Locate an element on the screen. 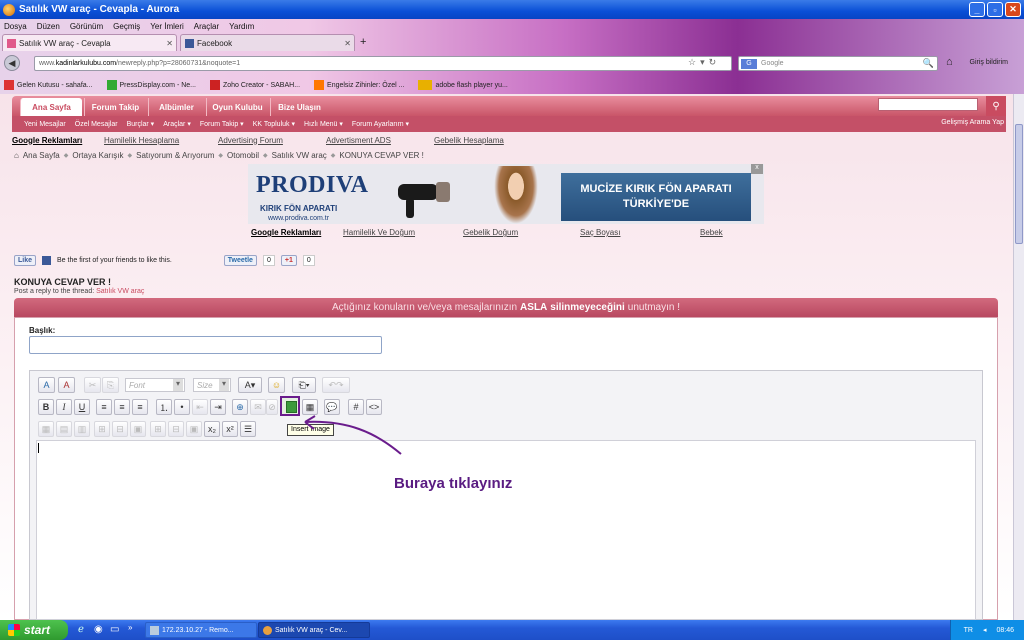 The image size is (1024, 640). copy-icon: ⎘ is located at coordinates (110, 385).